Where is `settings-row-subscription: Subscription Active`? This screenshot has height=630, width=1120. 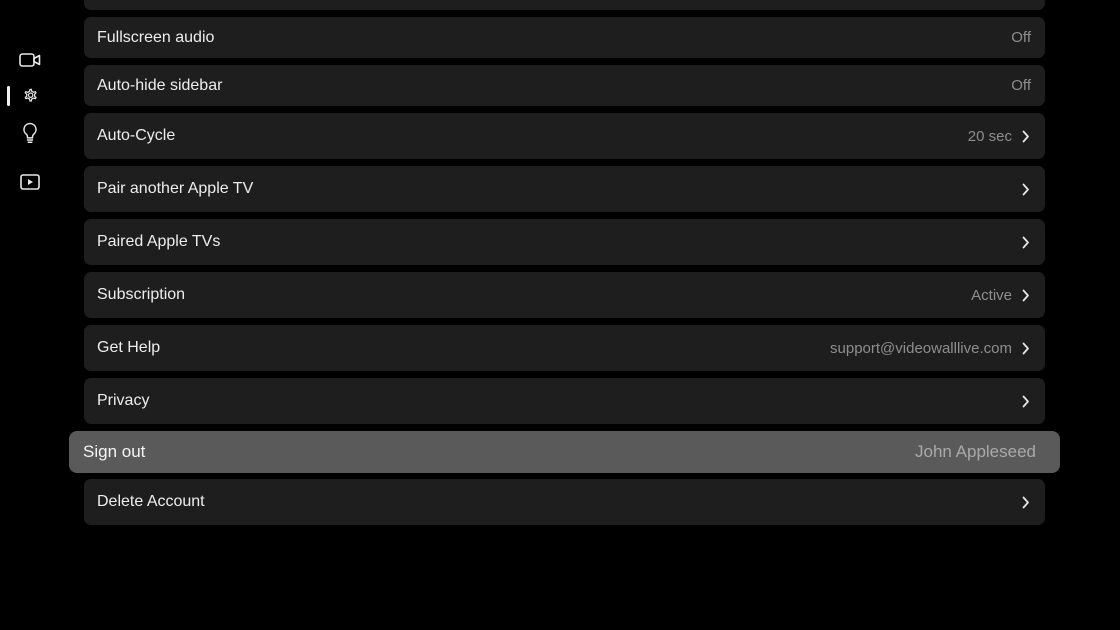 settings-row-subscription: Subscription Active is located at coordinates (564, 295).